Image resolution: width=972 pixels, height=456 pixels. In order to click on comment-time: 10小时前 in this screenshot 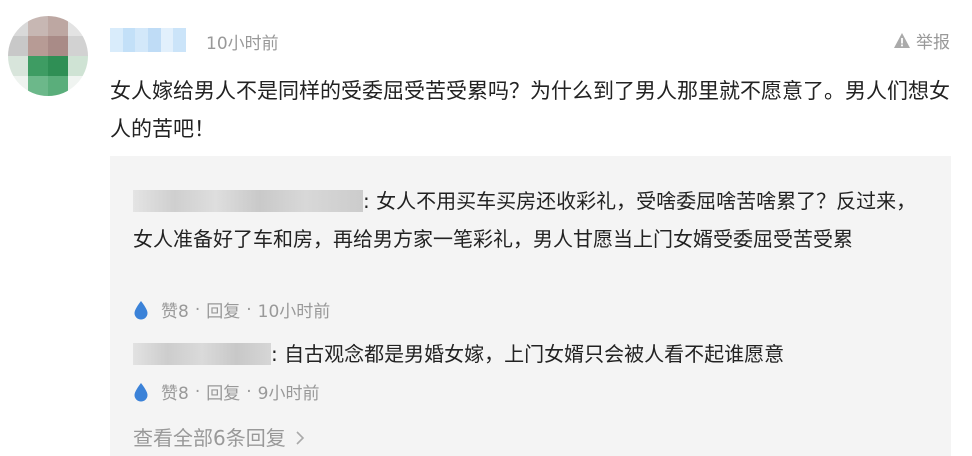, I will do `click(242, 44)`.